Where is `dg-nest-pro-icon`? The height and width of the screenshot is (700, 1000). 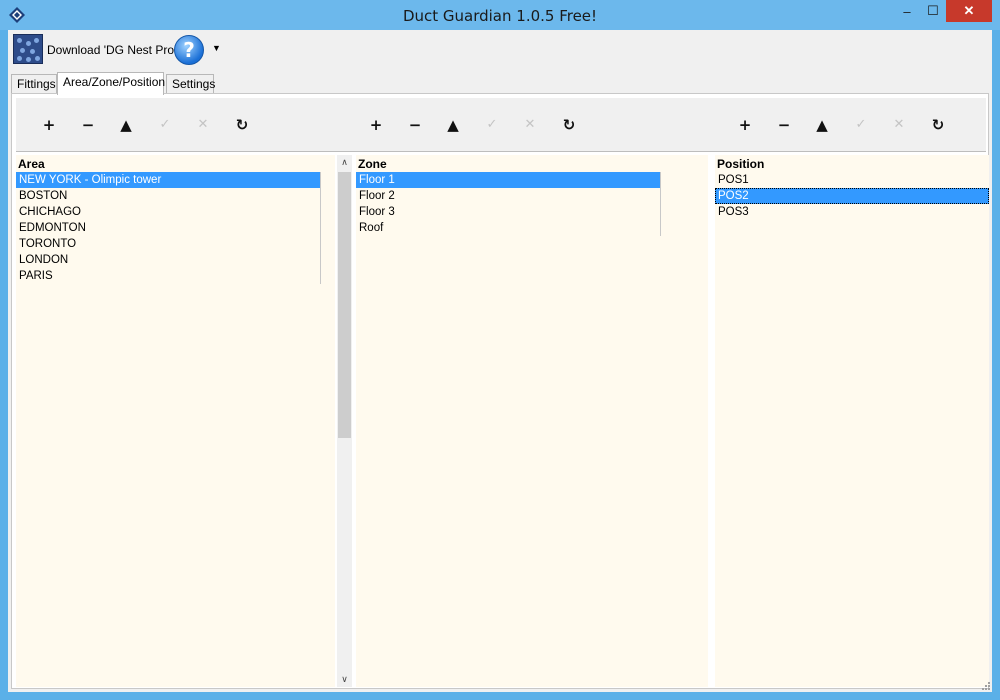 dg-nest-pro-icon is located at coordinates (28, 49).